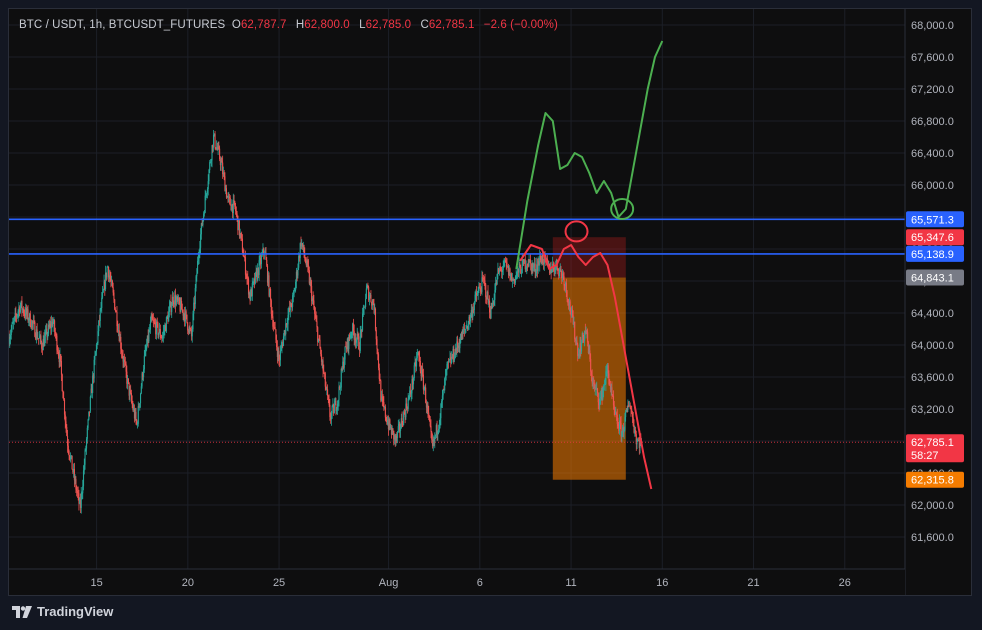 The image size is (982, 630). Describe the element at coordinates (932, 26) in the screenshot. I see `y-tick-label-16: 68,000.0` at that location.